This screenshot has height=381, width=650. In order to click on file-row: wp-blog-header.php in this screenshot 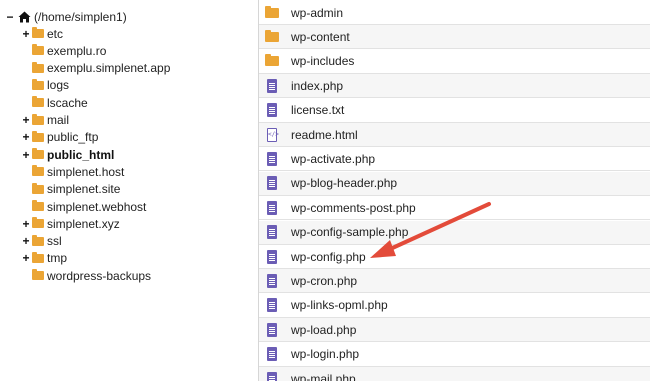, I will do `click(454, 183)`.